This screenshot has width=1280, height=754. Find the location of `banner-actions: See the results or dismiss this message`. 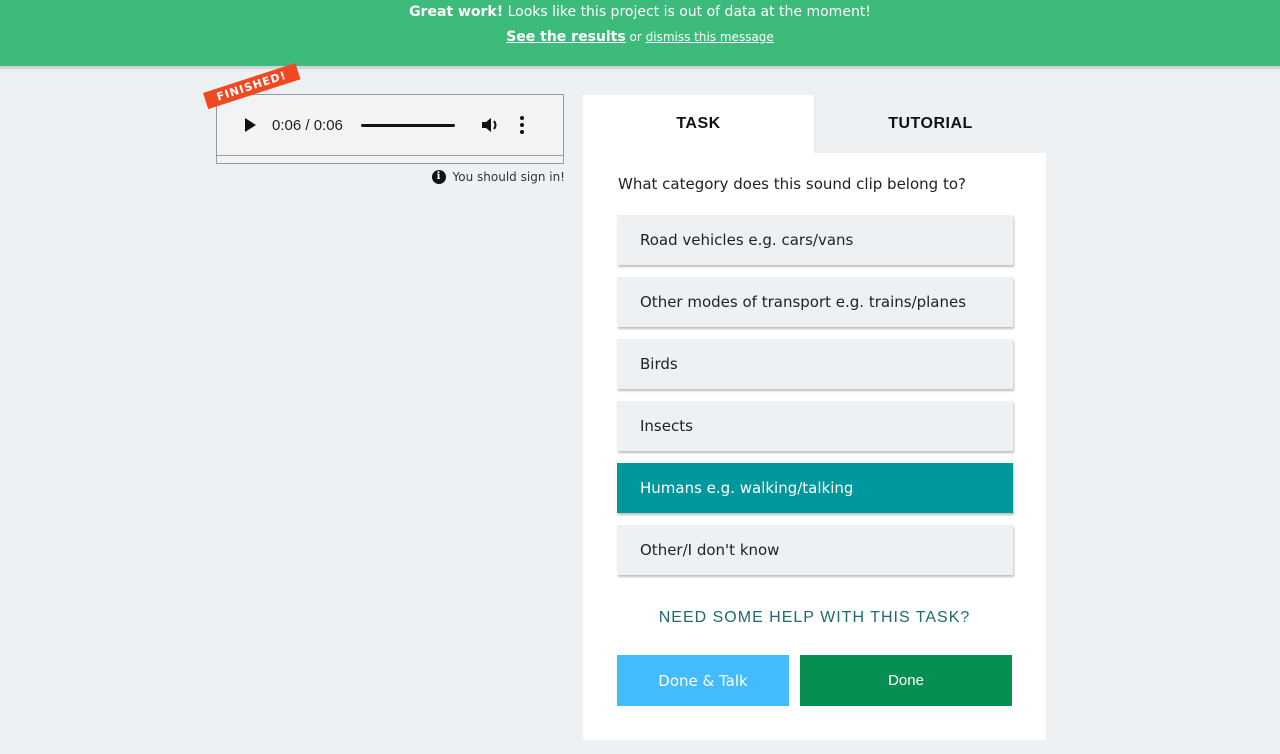

banner-actions: See the results or dismiss this message is located at coordinates (640, 37).